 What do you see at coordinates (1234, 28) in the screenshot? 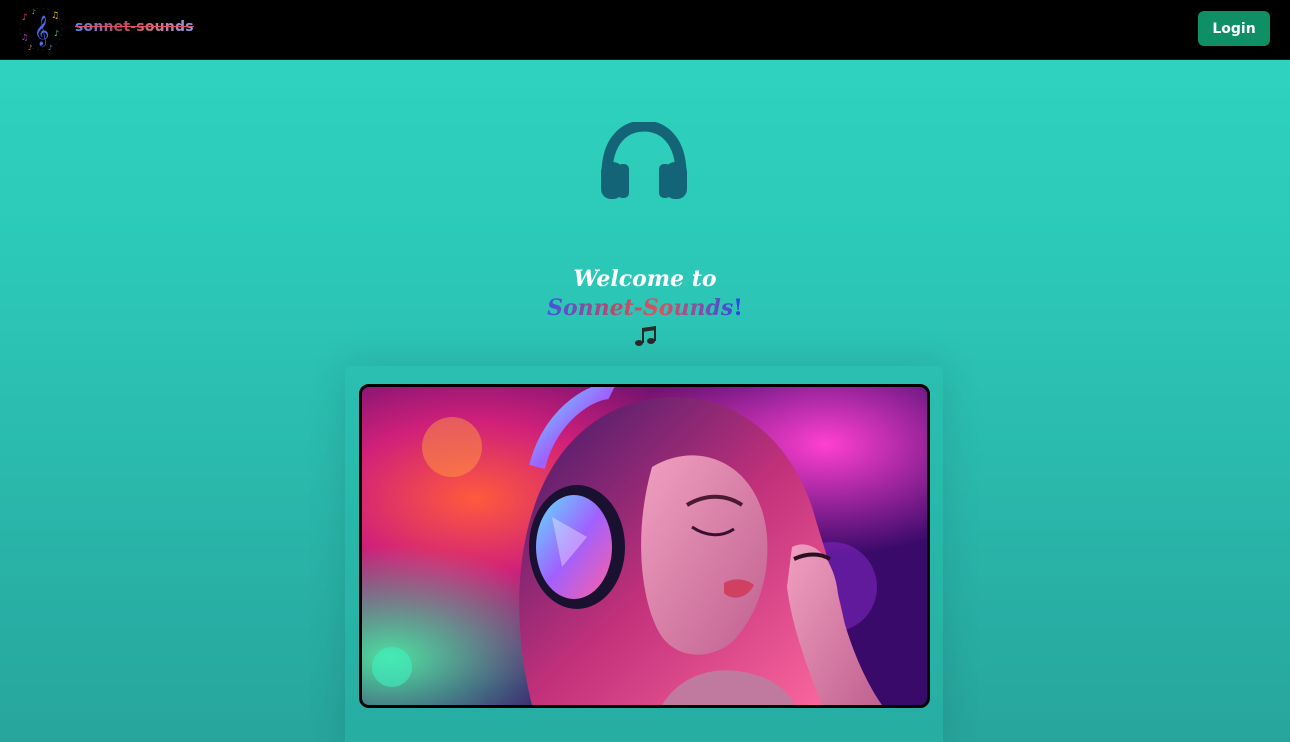
I see `login-button: Login` at bounding box center [1234, 28].